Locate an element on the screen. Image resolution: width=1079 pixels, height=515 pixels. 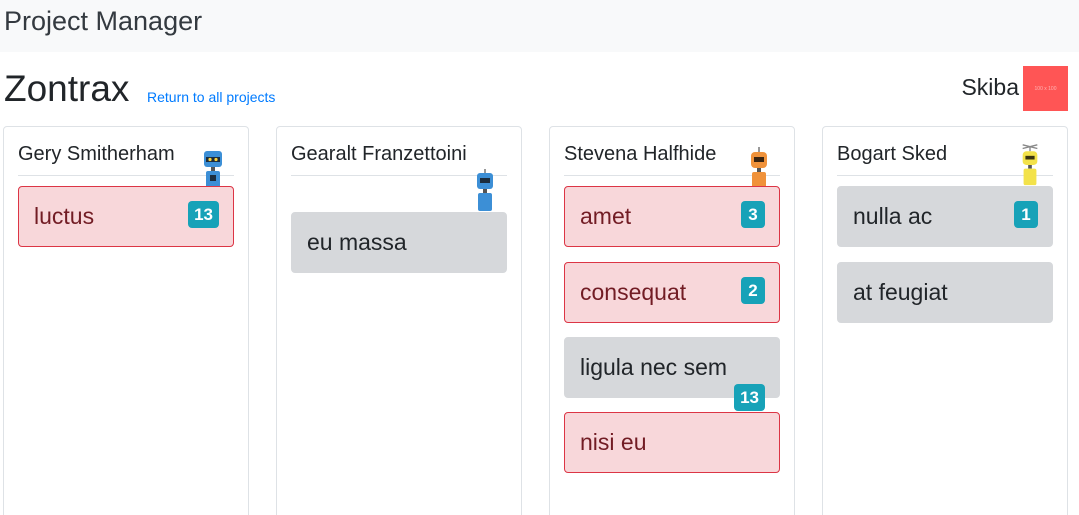
task-label: consequat is located at coordinates (633, 292).